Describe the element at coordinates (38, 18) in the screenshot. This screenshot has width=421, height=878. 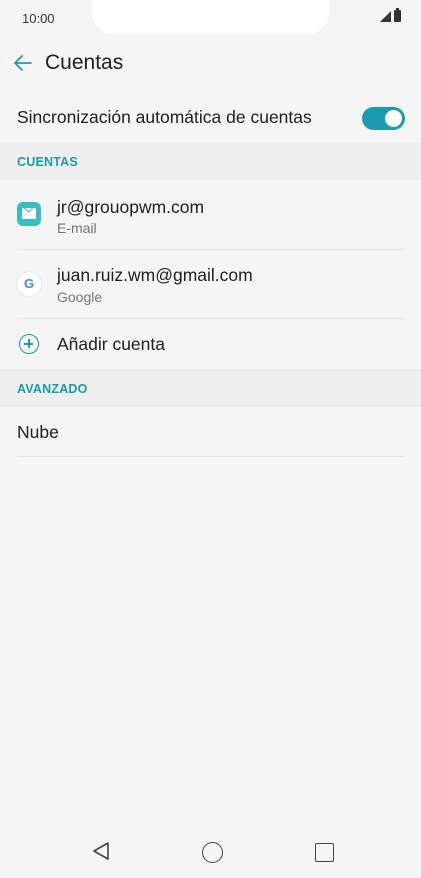
I see `status-time: 10:00` at that location.